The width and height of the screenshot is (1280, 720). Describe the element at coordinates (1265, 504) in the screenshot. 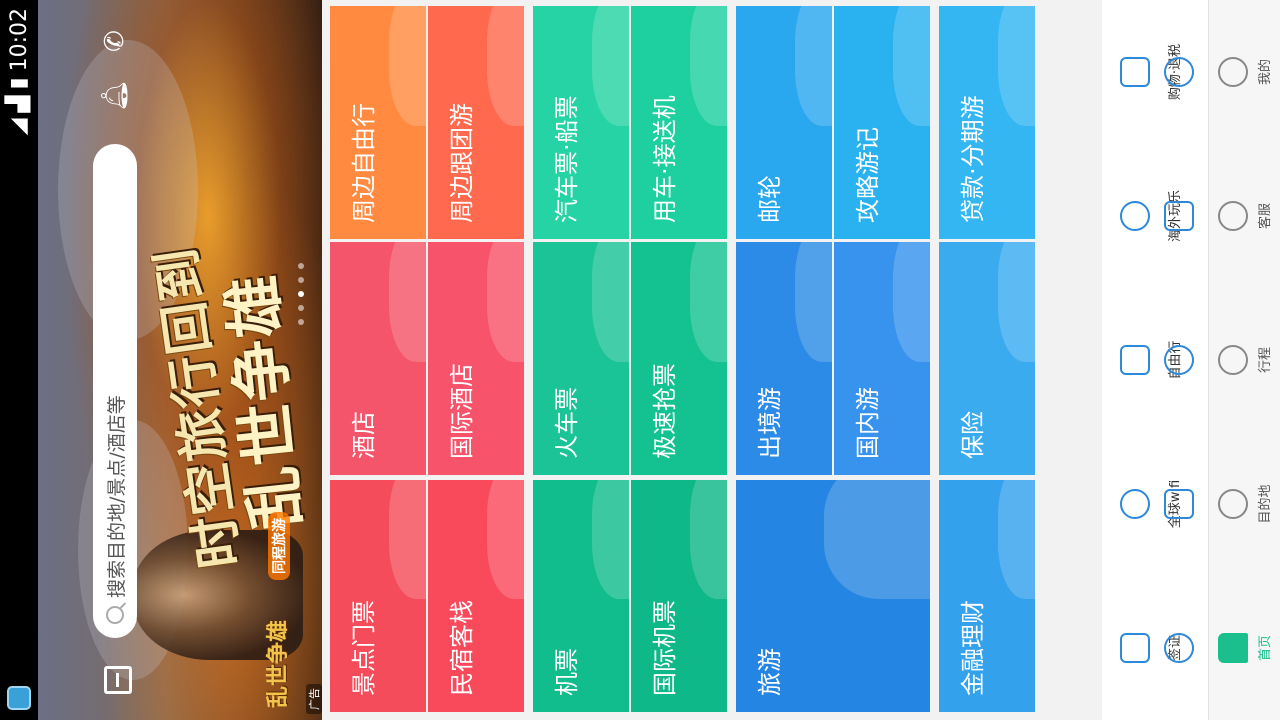

I see `tab-label: 目的地` at that location.